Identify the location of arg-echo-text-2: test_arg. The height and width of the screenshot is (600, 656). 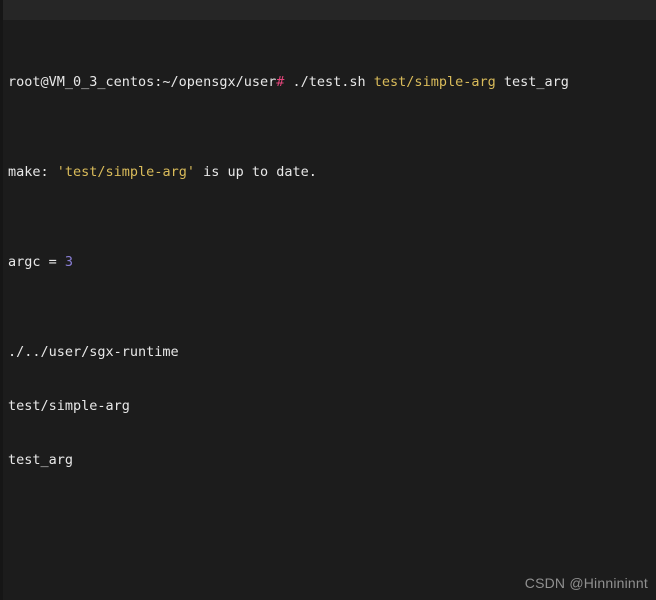
(41, 460).